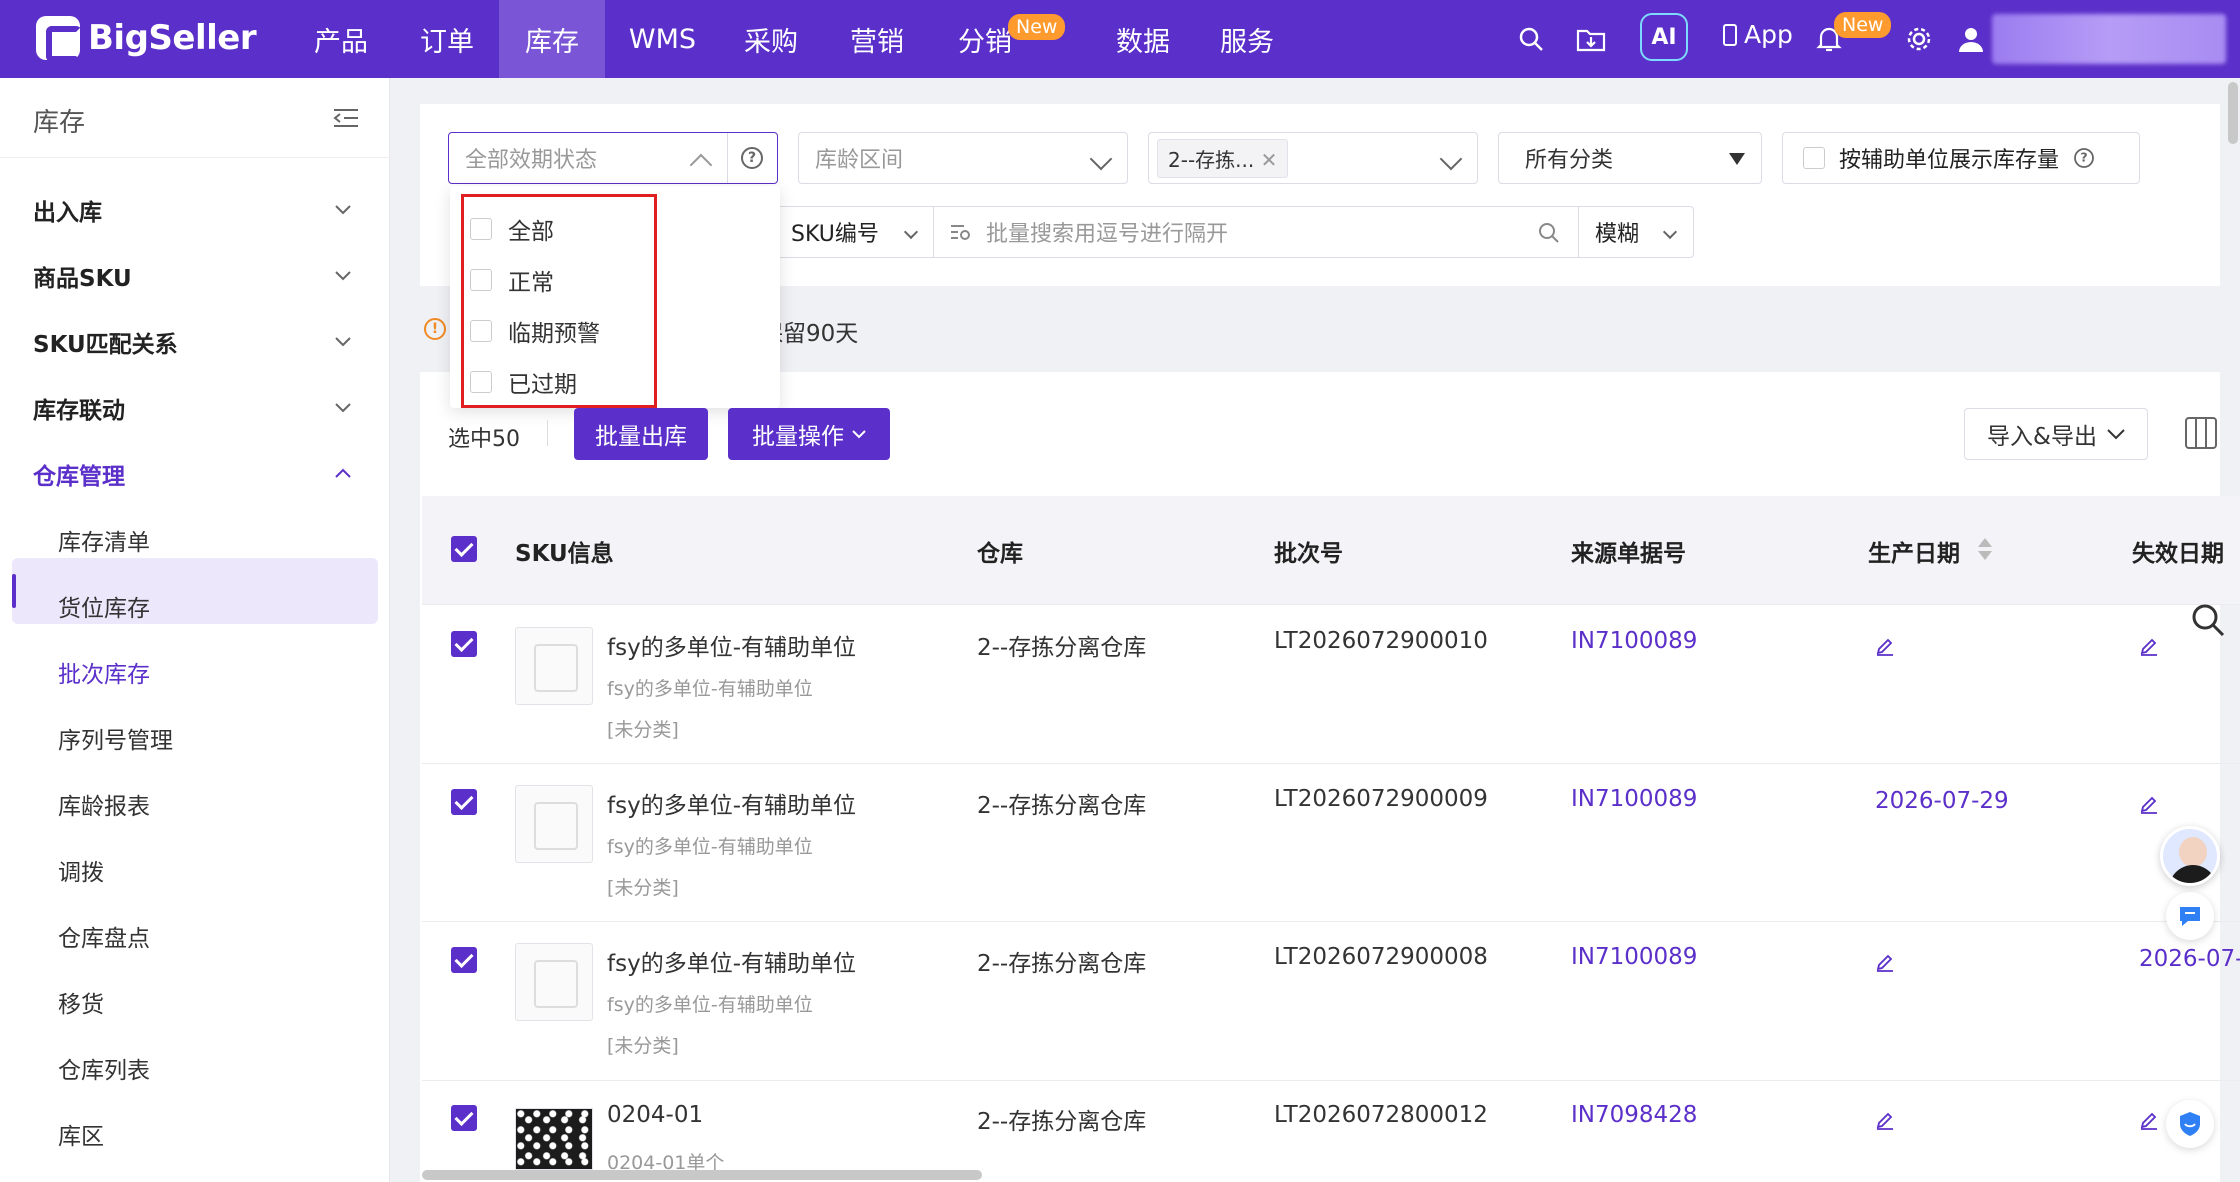 Image resolution: width=2240 pixels, height=1182 pixels. I want to click on match-mode-select: 模糊, so click(1636, 232).